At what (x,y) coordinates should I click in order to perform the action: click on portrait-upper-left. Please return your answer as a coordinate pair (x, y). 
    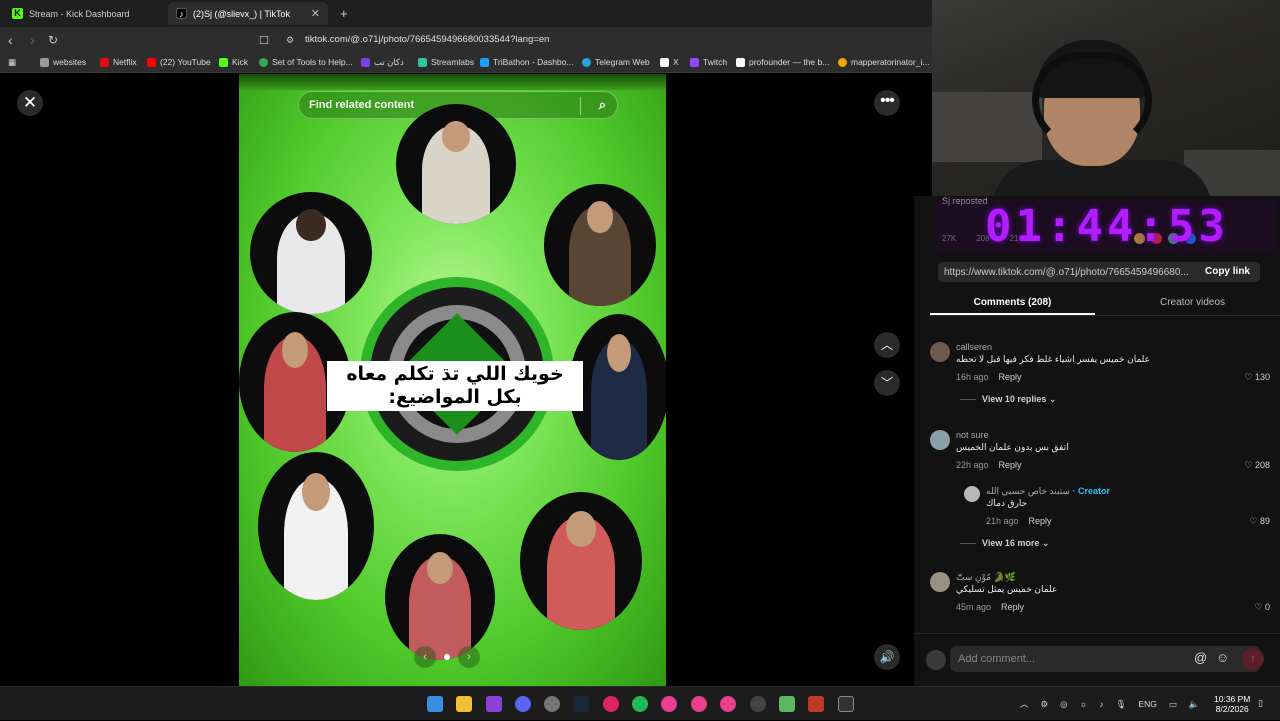
    Looking at the image, I should click on (311, 253).